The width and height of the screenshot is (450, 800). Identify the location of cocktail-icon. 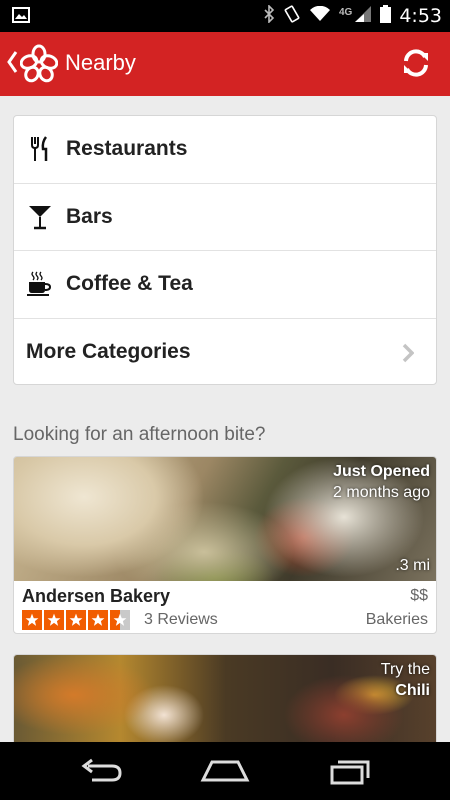
(40, 217).